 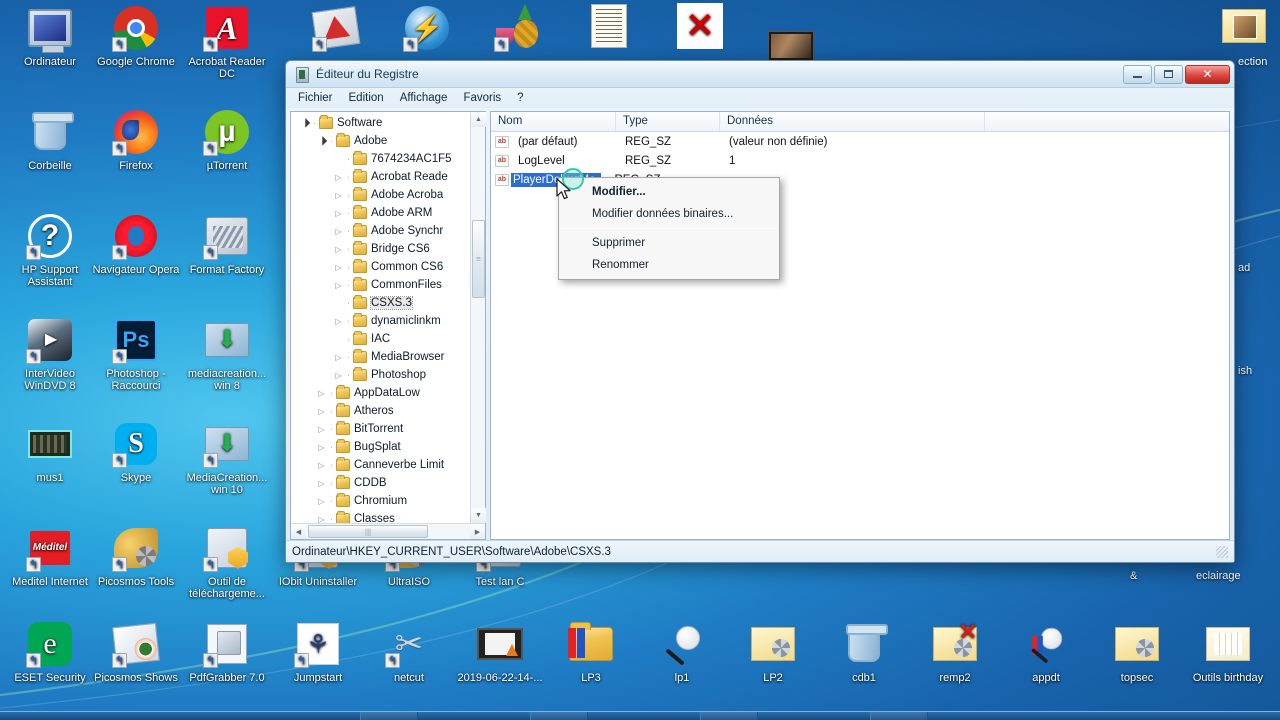 What do you see at coordinates (136, 36) in the screenshot?
I see `desktop-icon-google-chrome: Google Chrome` at bounding box center [136, 36].